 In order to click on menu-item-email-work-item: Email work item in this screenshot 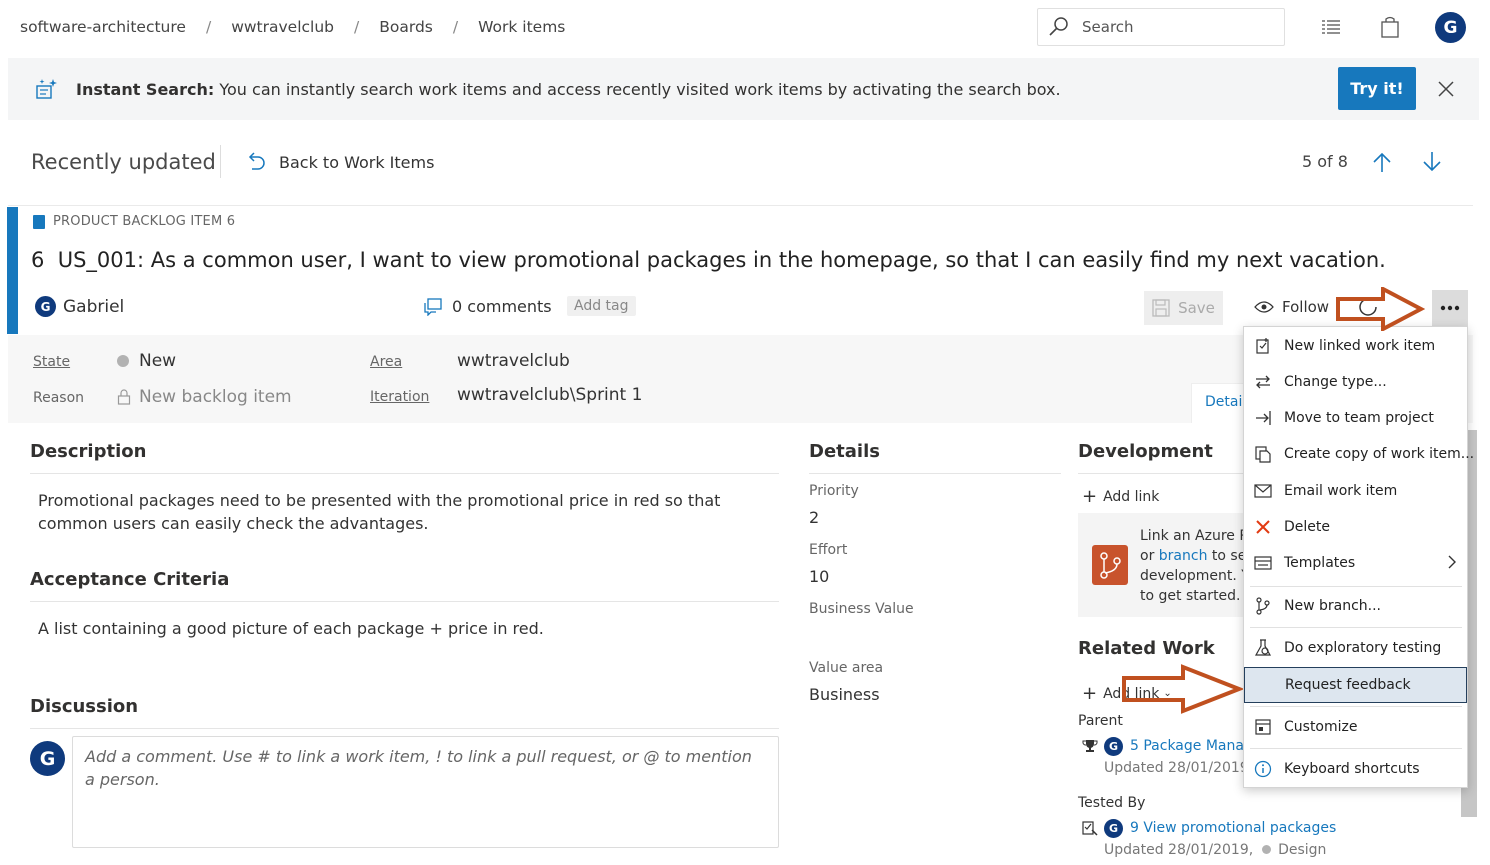, I will do `click(1355, 491)`.